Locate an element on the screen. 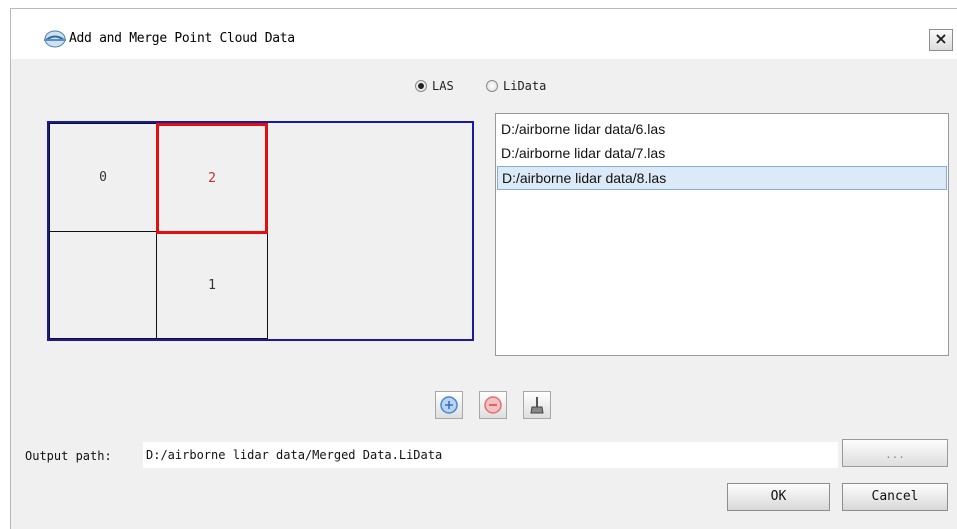 This screenshot has width=957, height=529. file-list-item-selected: D:/airborne lidar data/8.las is located at coordinates (722, 178).